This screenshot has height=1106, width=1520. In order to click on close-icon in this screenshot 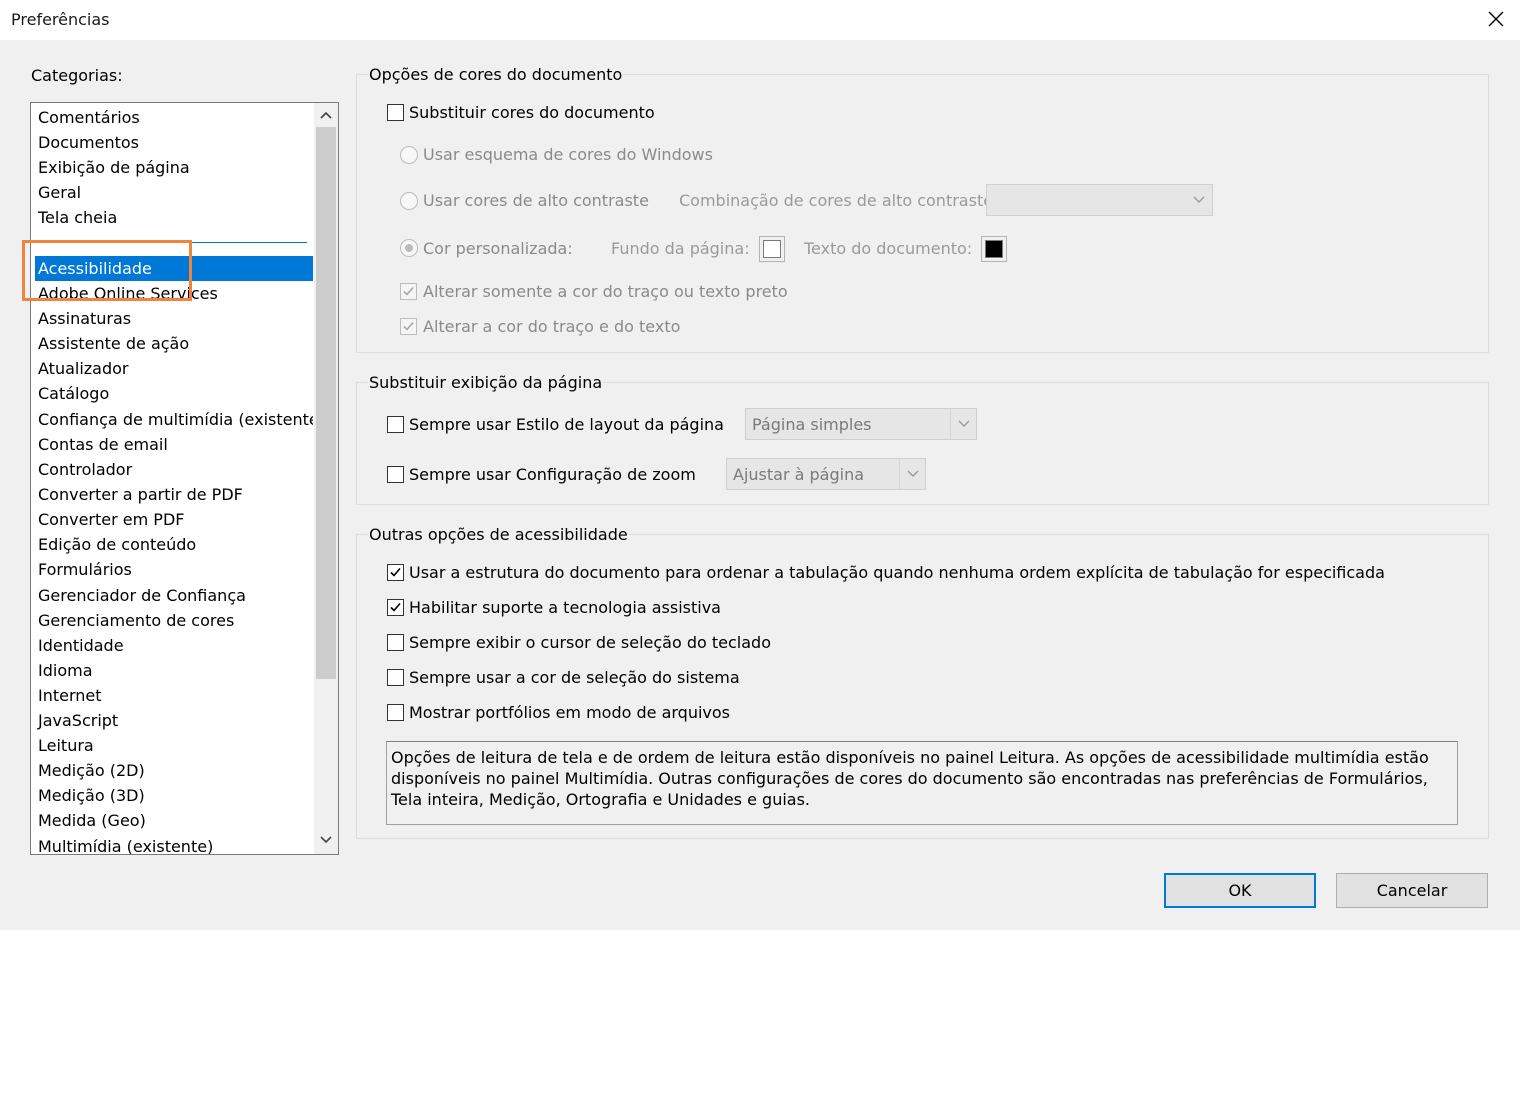, I will do `click(1496, 19)`.